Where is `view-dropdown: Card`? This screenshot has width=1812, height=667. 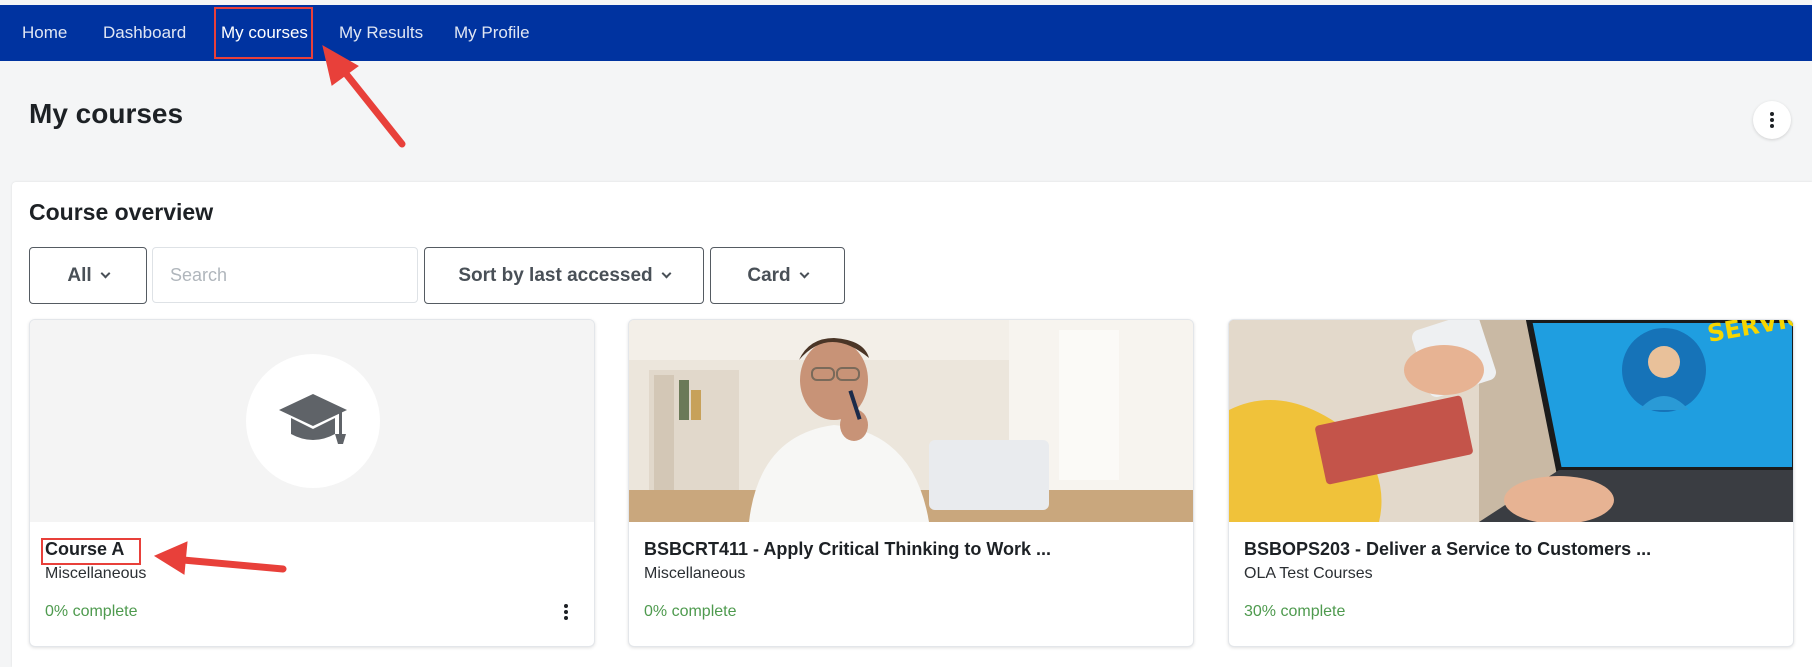
view-dropdown: Card is located at coordinates (777, 275).